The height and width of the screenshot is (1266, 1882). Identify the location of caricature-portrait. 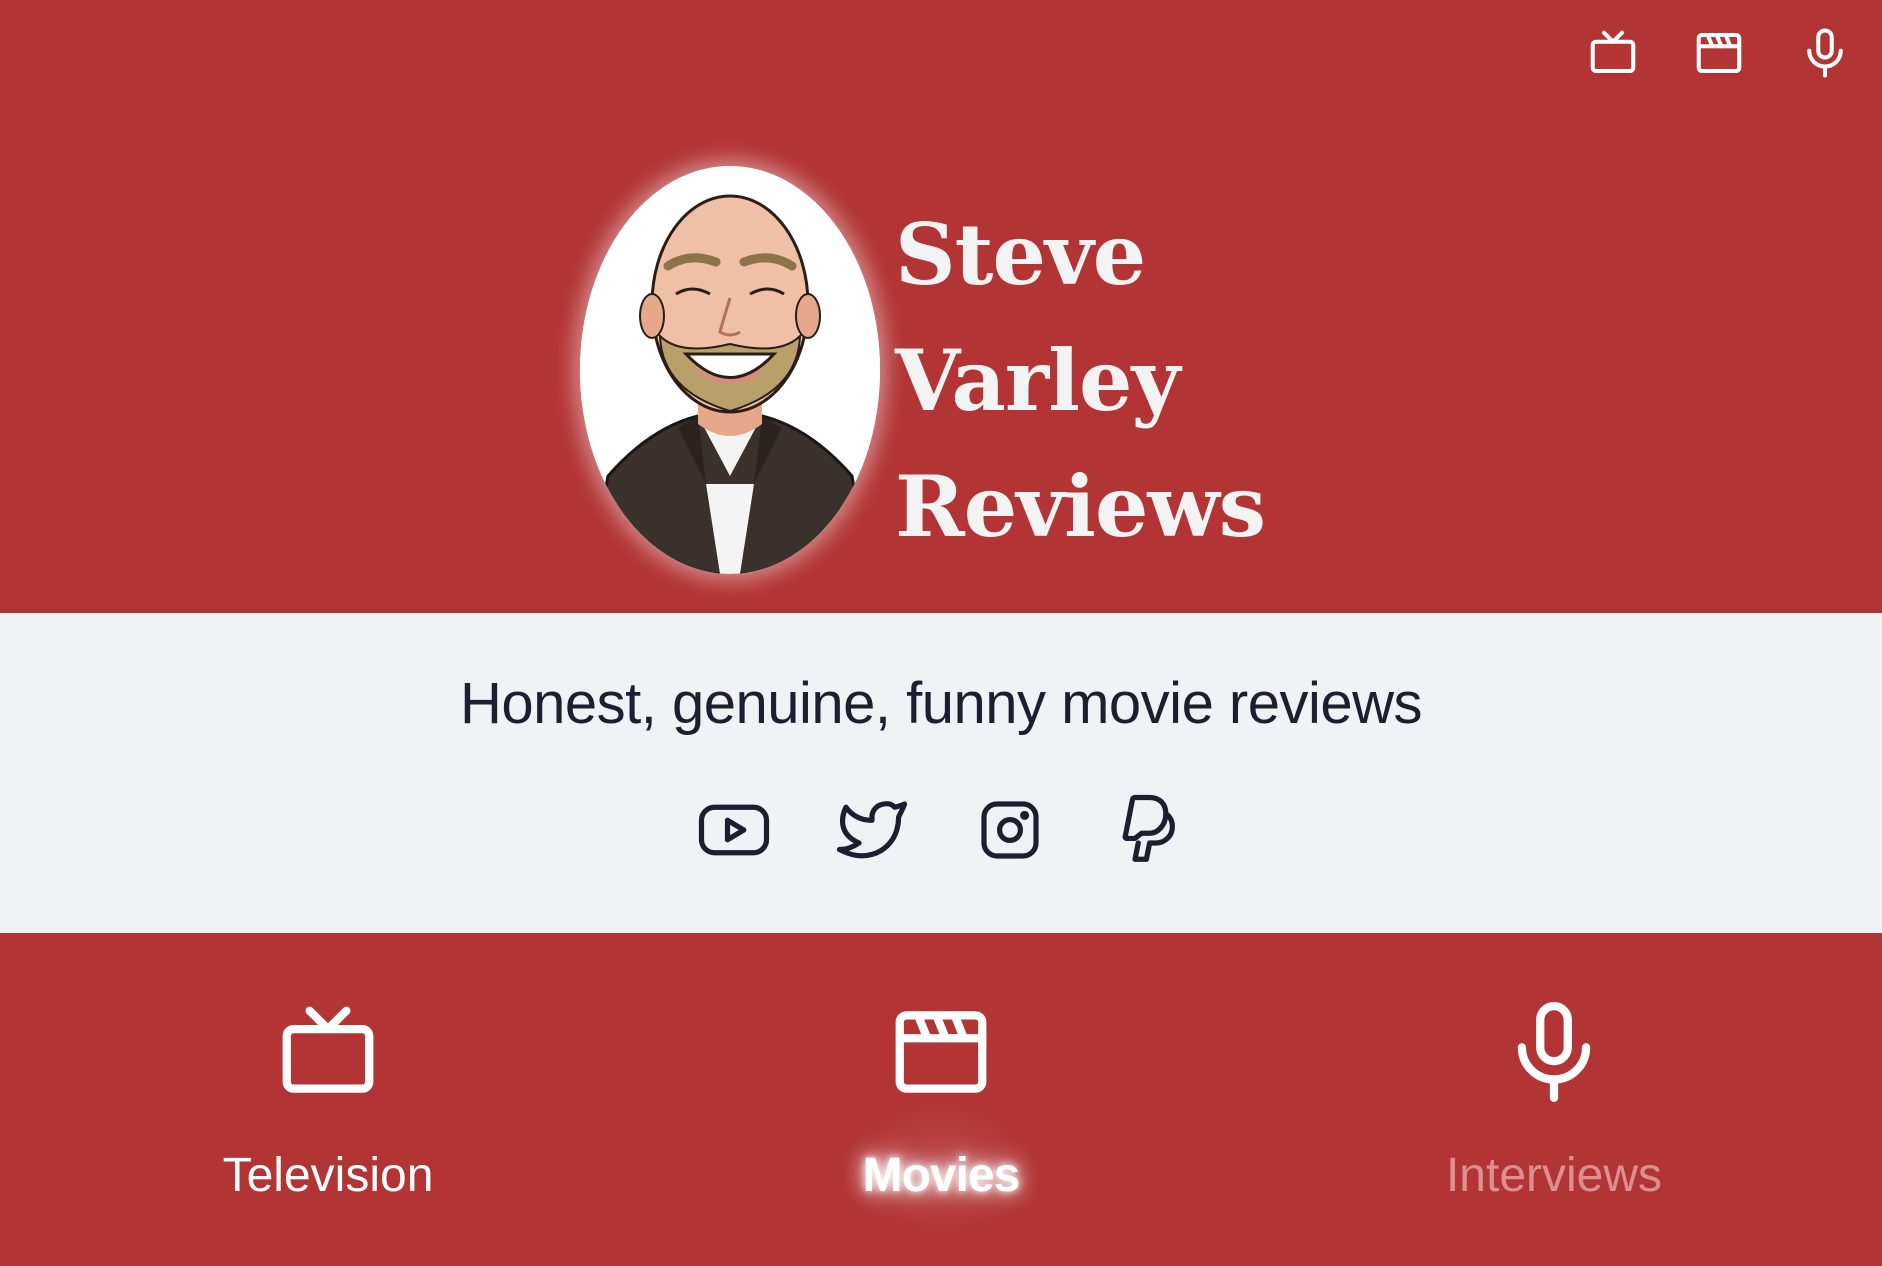
(730, 370).